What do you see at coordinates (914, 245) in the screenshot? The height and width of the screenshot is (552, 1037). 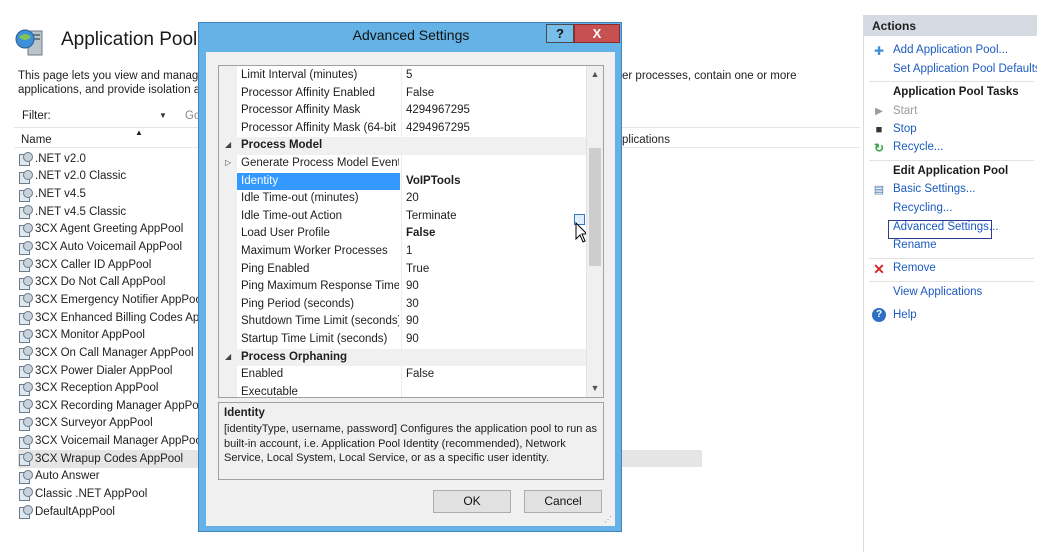 I see `rename-link: Rename` at bounding box center [914, 245].